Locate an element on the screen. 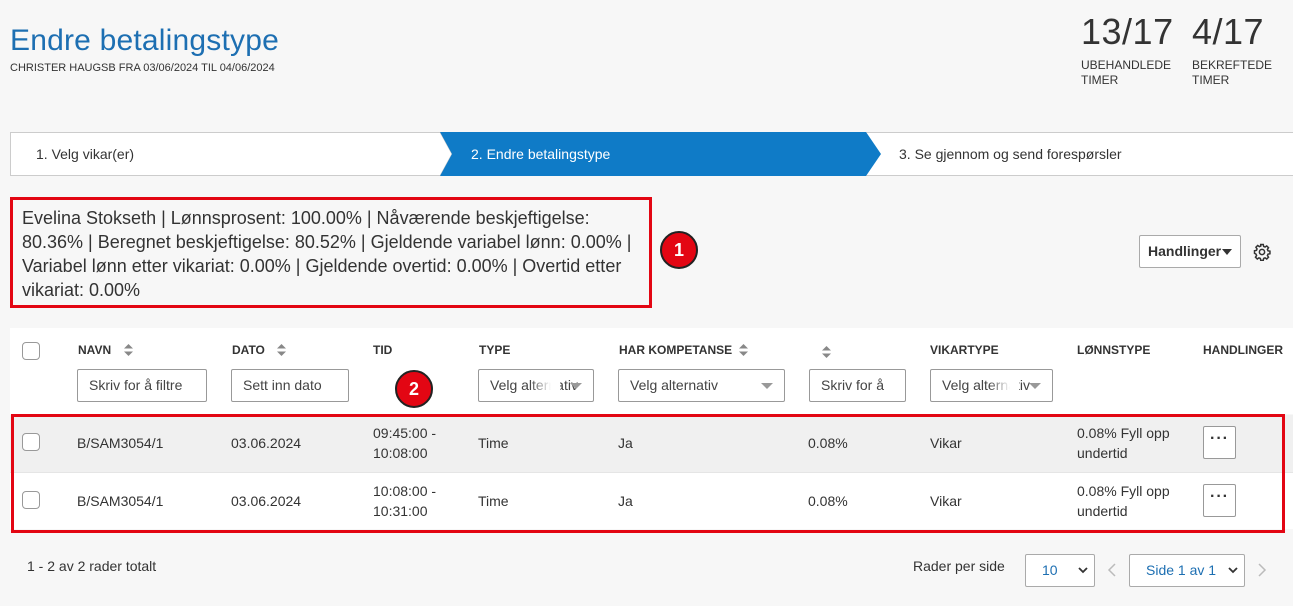 Image resolution: width=1293 pixels, height=606 pixels. rows-per-page-select: 10 is located at coordinates (1060, 570).